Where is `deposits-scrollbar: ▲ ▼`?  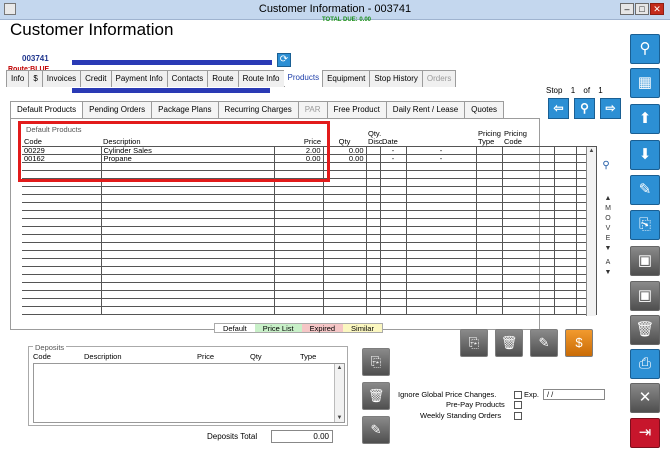
deposits-scrollbar: ▲ ▼ is located at coordinates (339, 393).